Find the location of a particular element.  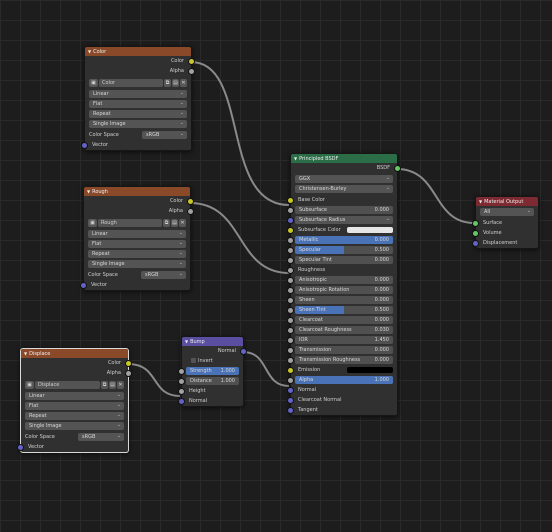

input-socket-emission is located at coordinates (290, 370).